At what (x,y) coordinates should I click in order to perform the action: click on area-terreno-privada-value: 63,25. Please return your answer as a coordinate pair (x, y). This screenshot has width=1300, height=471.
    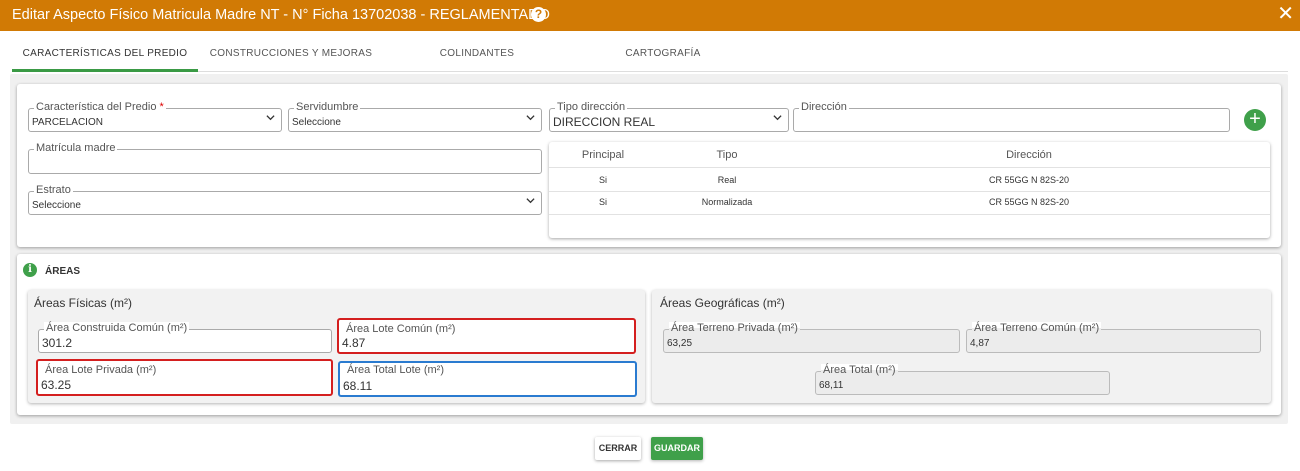
    Looking at the image, I should click on (680, 343).